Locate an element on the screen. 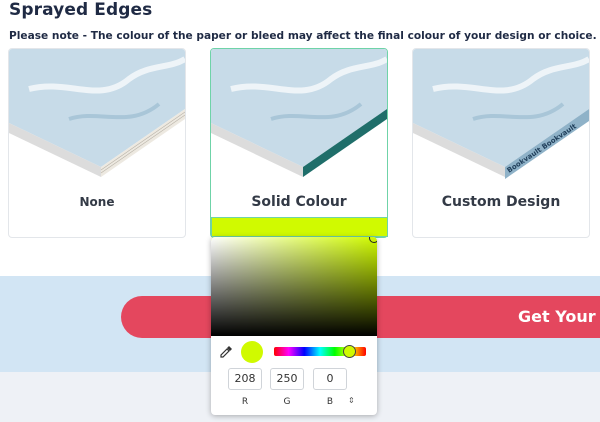  option-none-card: None is located at coordinates (97, 143).